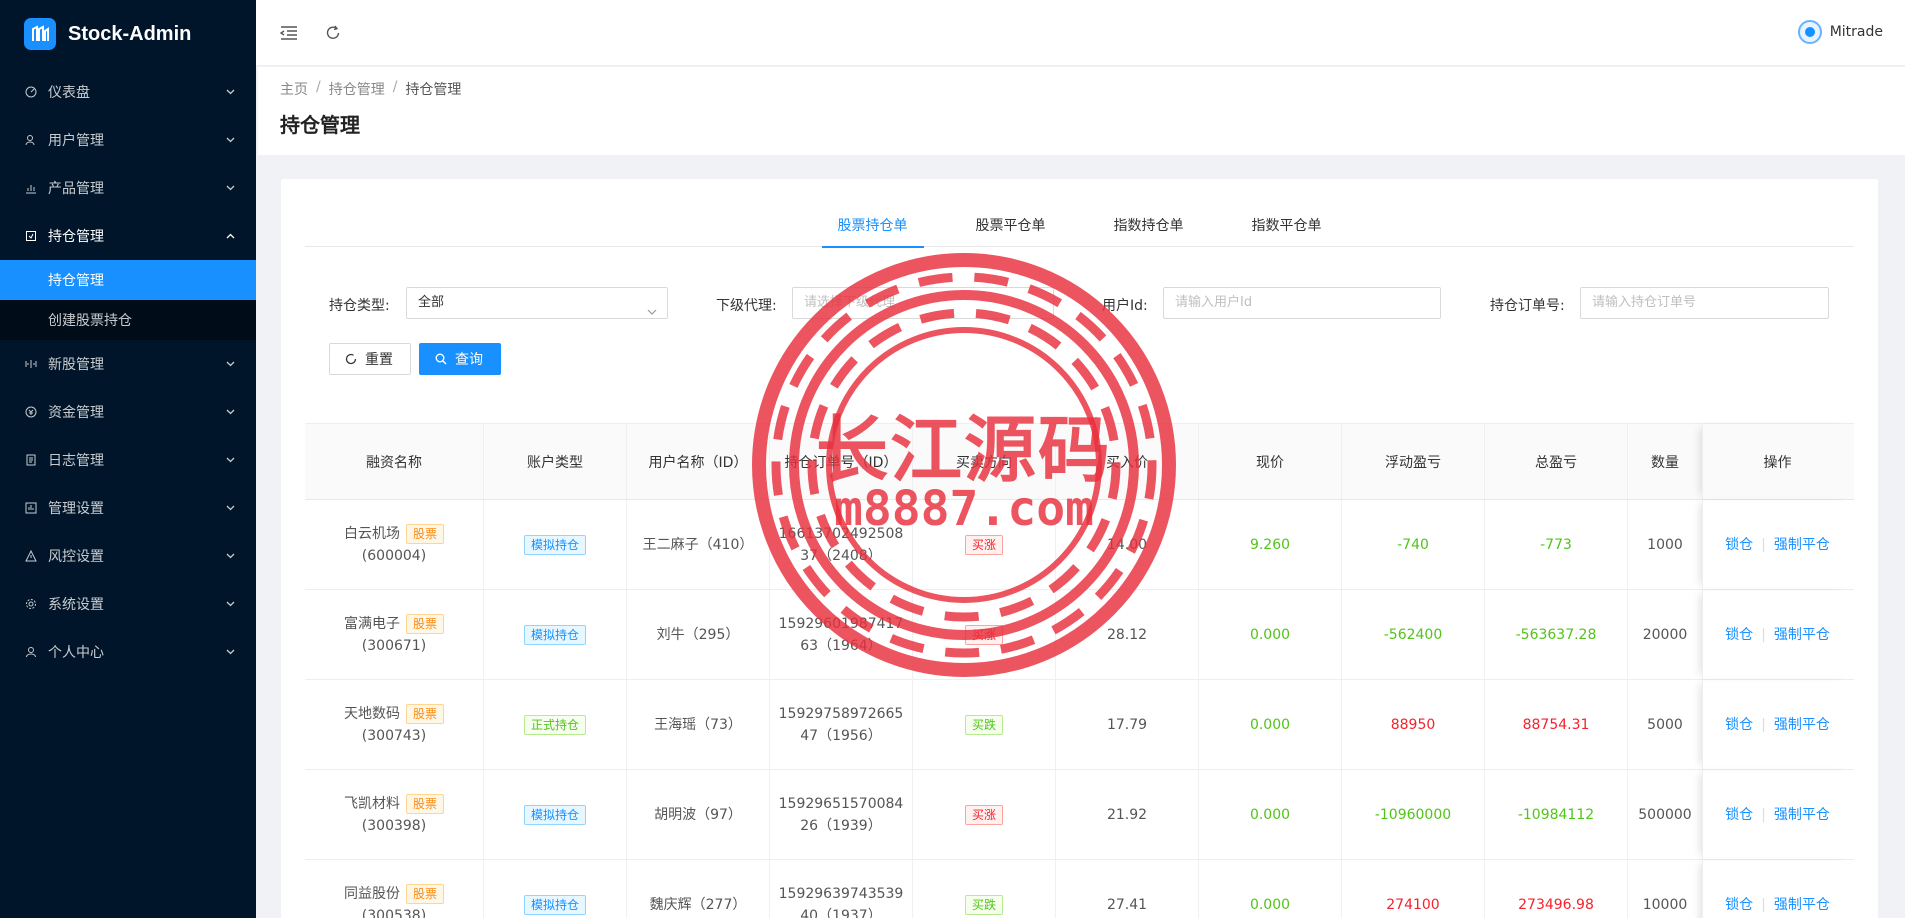 This screenshot has width=1905, height=918. Describe the element at coordinates (1270, 814) in the screenshot. I see `current-price-cell: 0.000` at that location.